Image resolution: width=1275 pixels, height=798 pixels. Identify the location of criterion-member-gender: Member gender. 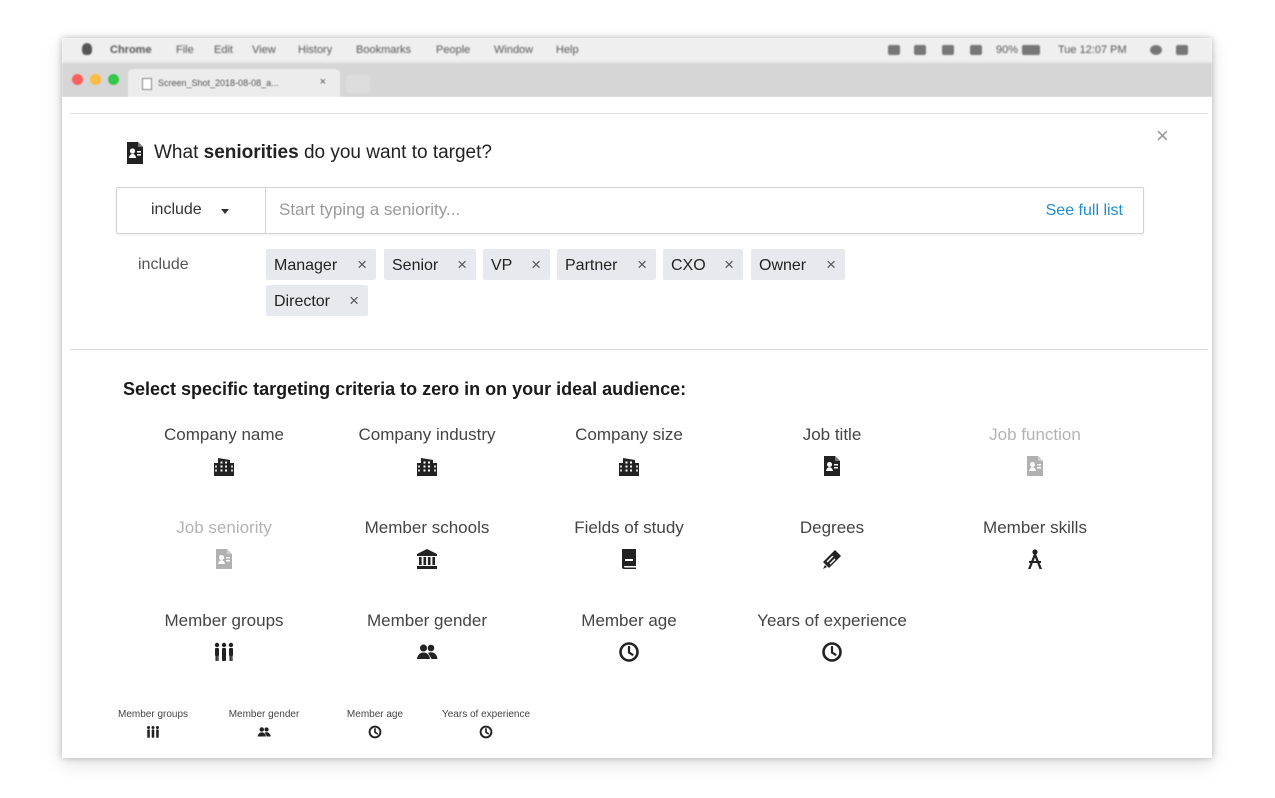
(427, 647).